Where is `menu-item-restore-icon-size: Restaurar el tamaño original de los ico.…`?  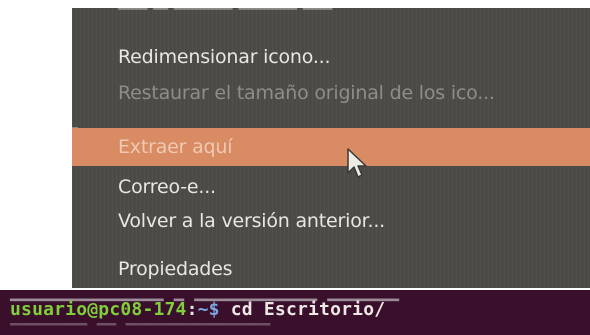 menu-item-restore-icon-size: Restaurar el tamaño original de los ico.… is located at coordinates (354, 93).